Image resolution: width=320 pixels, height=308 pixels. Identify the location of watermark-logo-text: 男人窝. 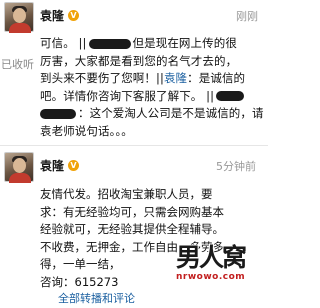
(211, 257).